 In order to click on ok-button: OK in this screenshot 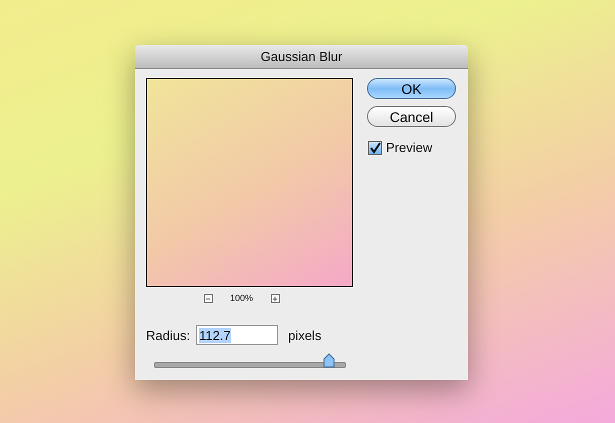, I will do `click(411, 88)`.